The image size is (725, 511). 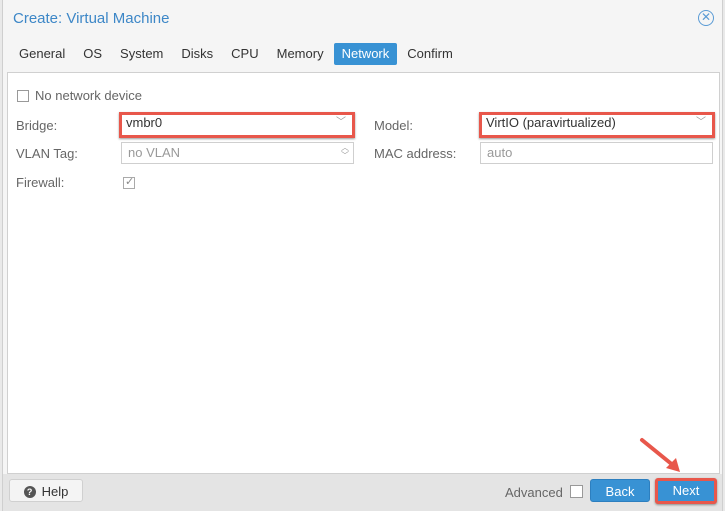 What do you see at coordinates (141, 54) in the screenshot?
I see `tab-system: System` at bounding box center [141, 54].